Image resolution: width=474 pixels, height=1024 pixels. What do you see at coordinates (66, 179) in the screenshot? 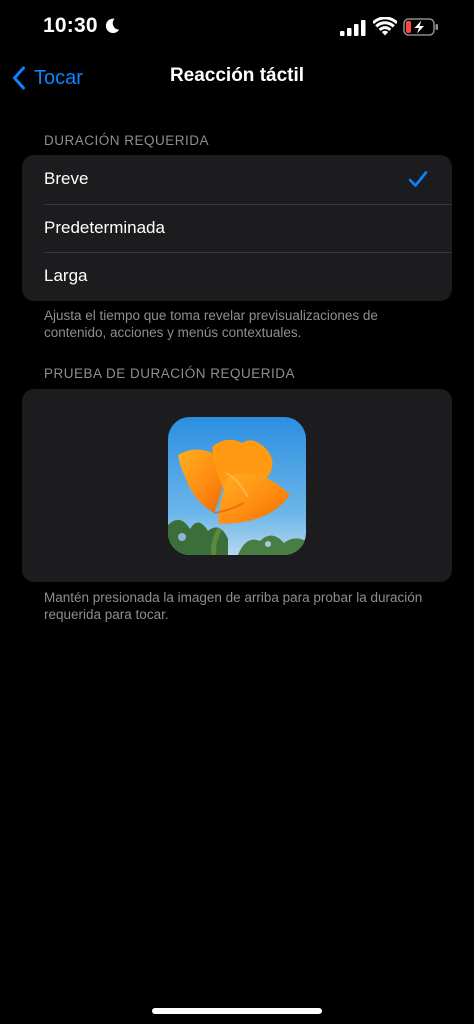
I see `option-label: Breve` at bounding box center [66, 179].